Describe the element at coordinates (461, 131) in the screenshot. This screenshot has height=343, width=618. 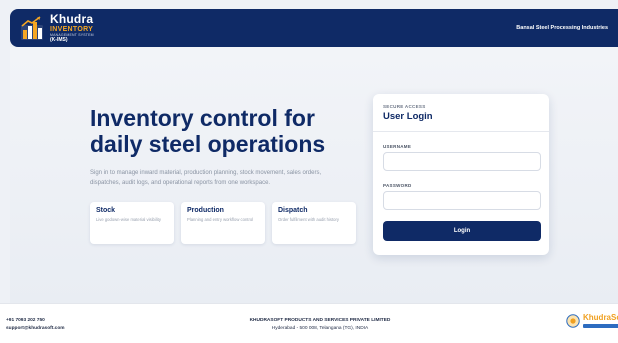
I see `card-divider` at that location.